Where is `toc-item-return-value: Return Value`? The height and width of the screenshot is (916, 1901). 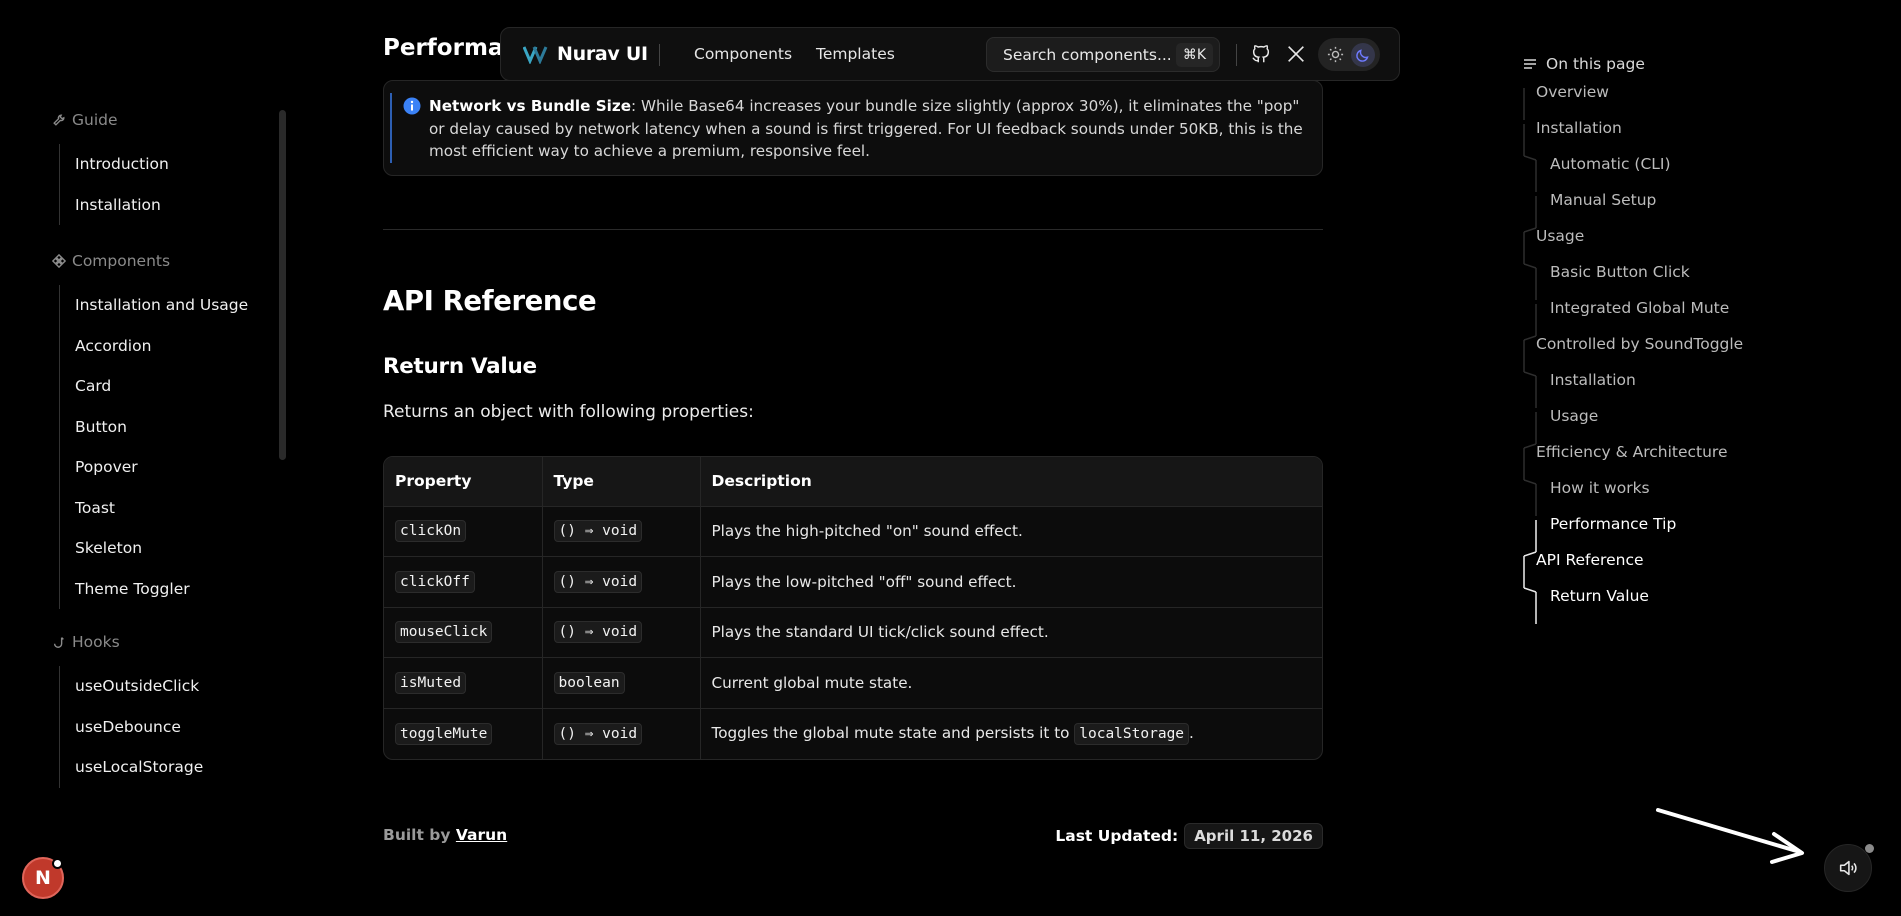 toc-item-return-value: Return Value is located at coordinates (1599, 596).